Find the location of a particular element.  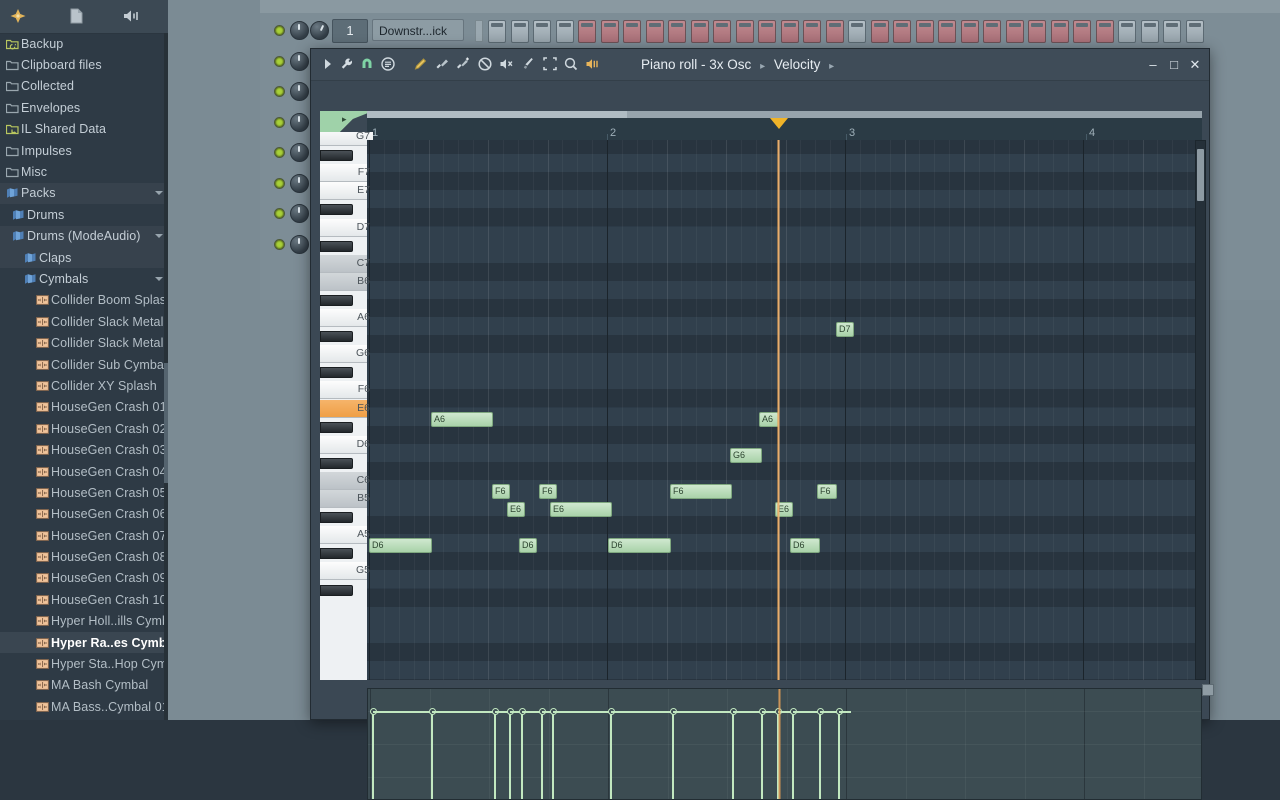

minimize-button: – is located at coordinates (1153, 64).